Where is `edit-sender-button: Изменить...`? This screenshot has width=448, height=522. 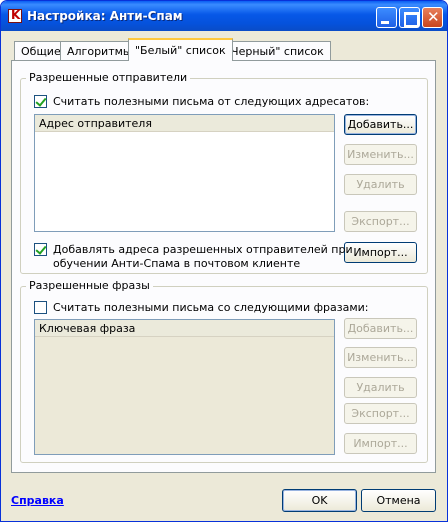
edit-sender-button: Изменить... is located at coordinates (380, 154).